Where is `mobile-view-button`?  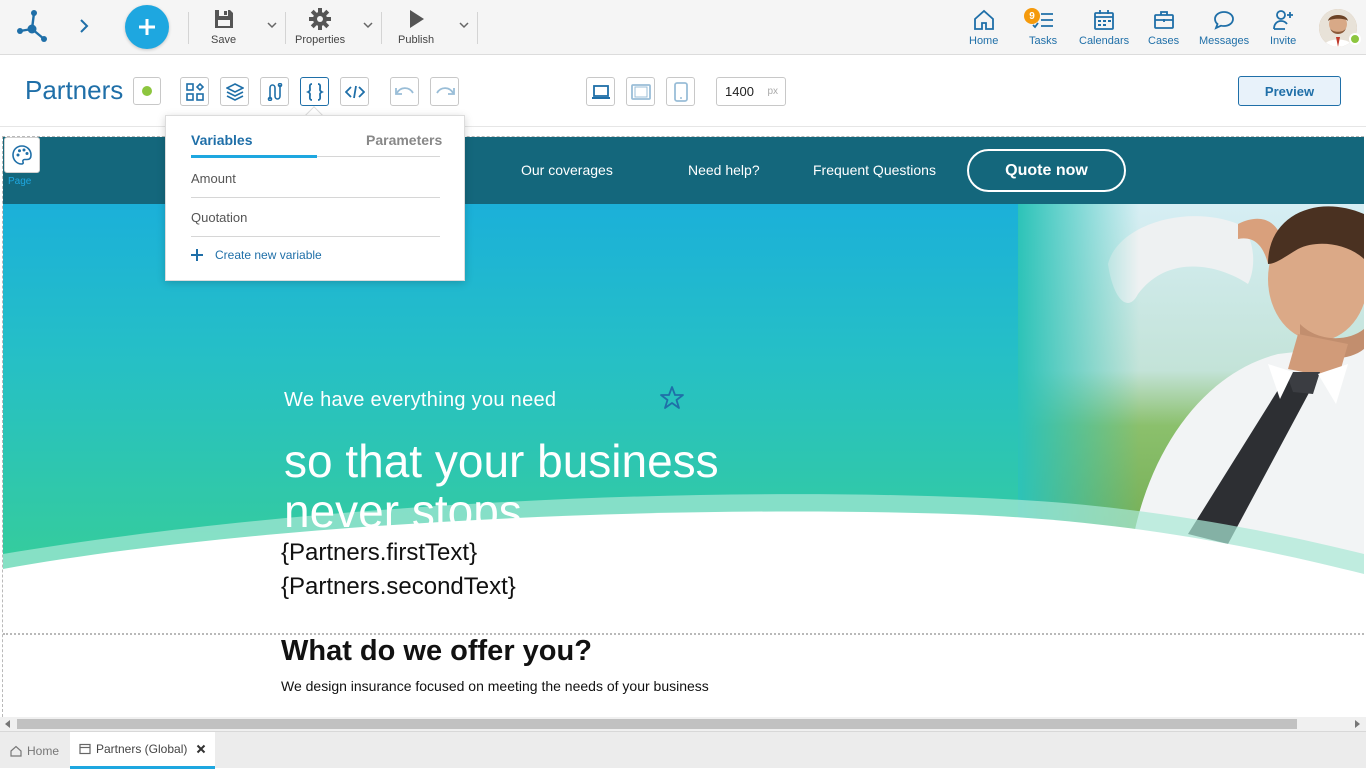
mobile-view-button is located at coordinates (680, 91).